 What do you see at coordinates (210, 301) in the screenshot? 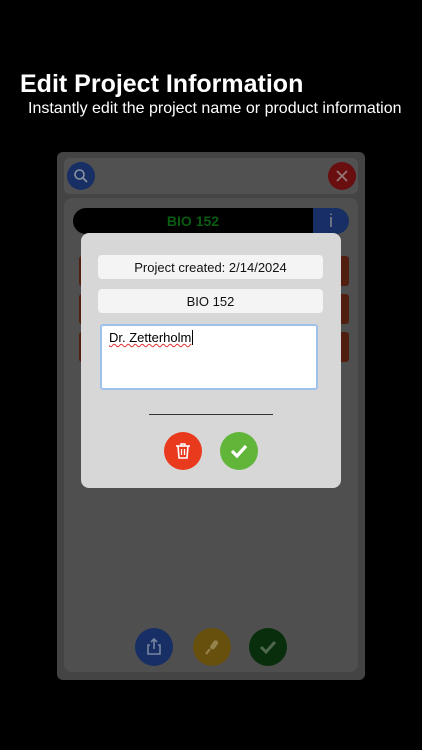
I see `project-name-field: BIO 152` at bounding box center [210, 301].